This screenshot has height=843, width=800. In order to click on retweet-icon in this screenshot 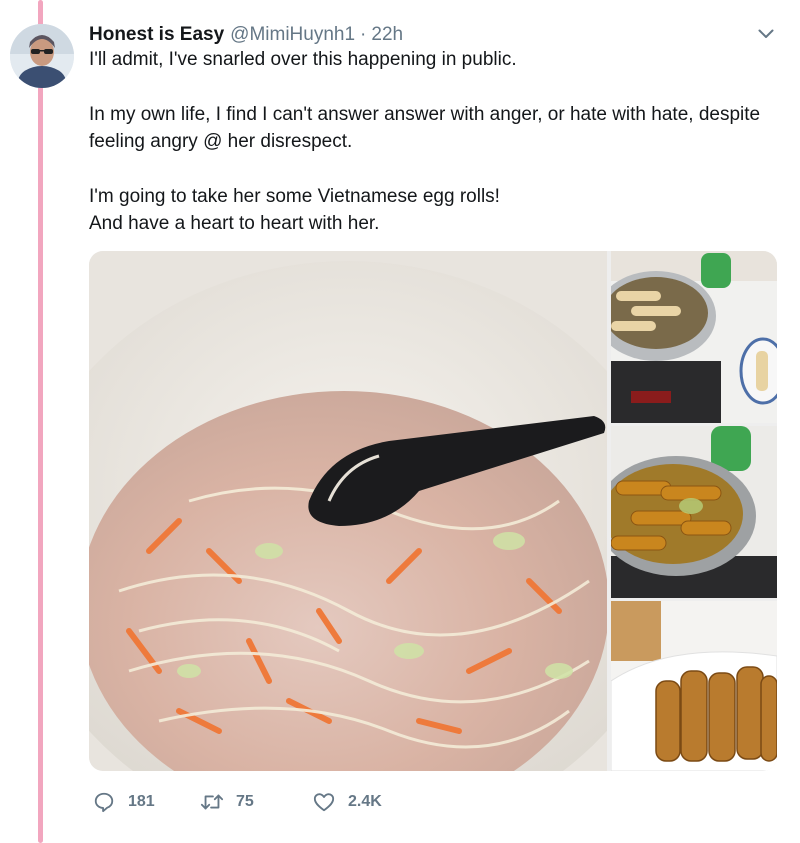, I will do `click(212, 802)`.